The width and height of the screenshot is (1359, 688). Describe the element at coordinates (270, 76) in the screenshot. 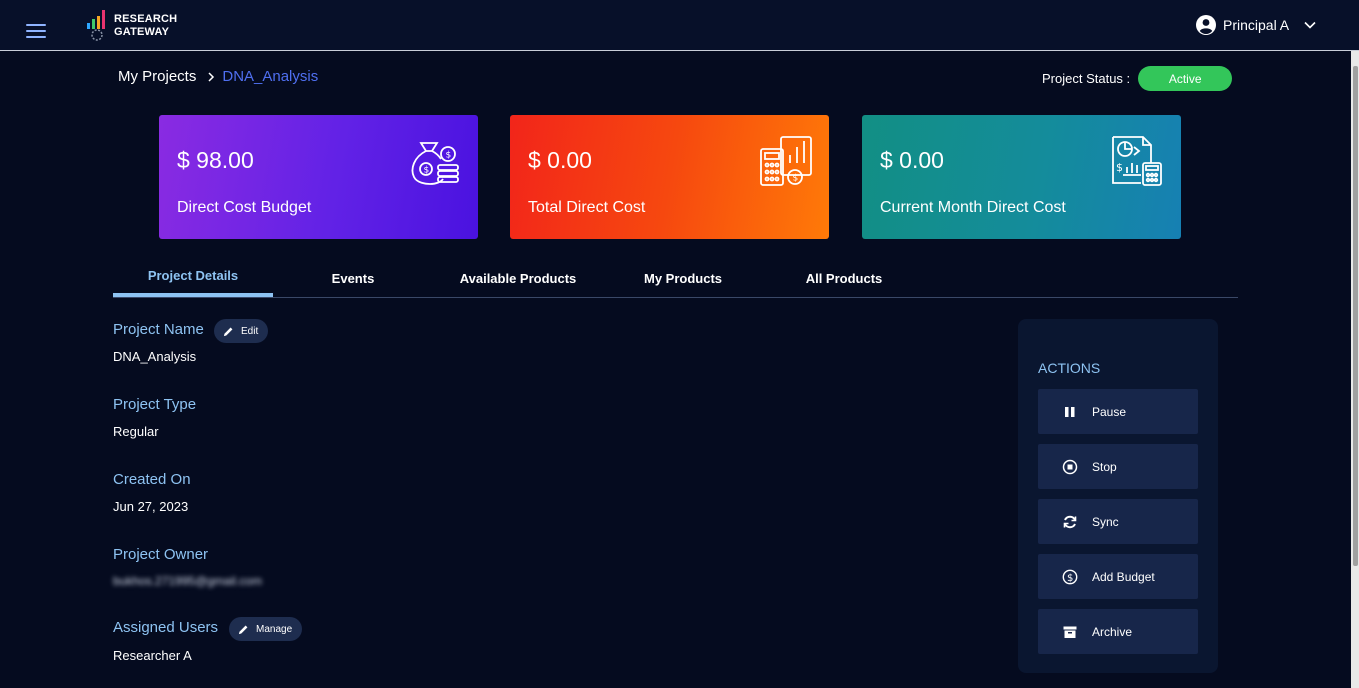

I see `breadcrumb-current-project: DNA_Analysis` at that location.